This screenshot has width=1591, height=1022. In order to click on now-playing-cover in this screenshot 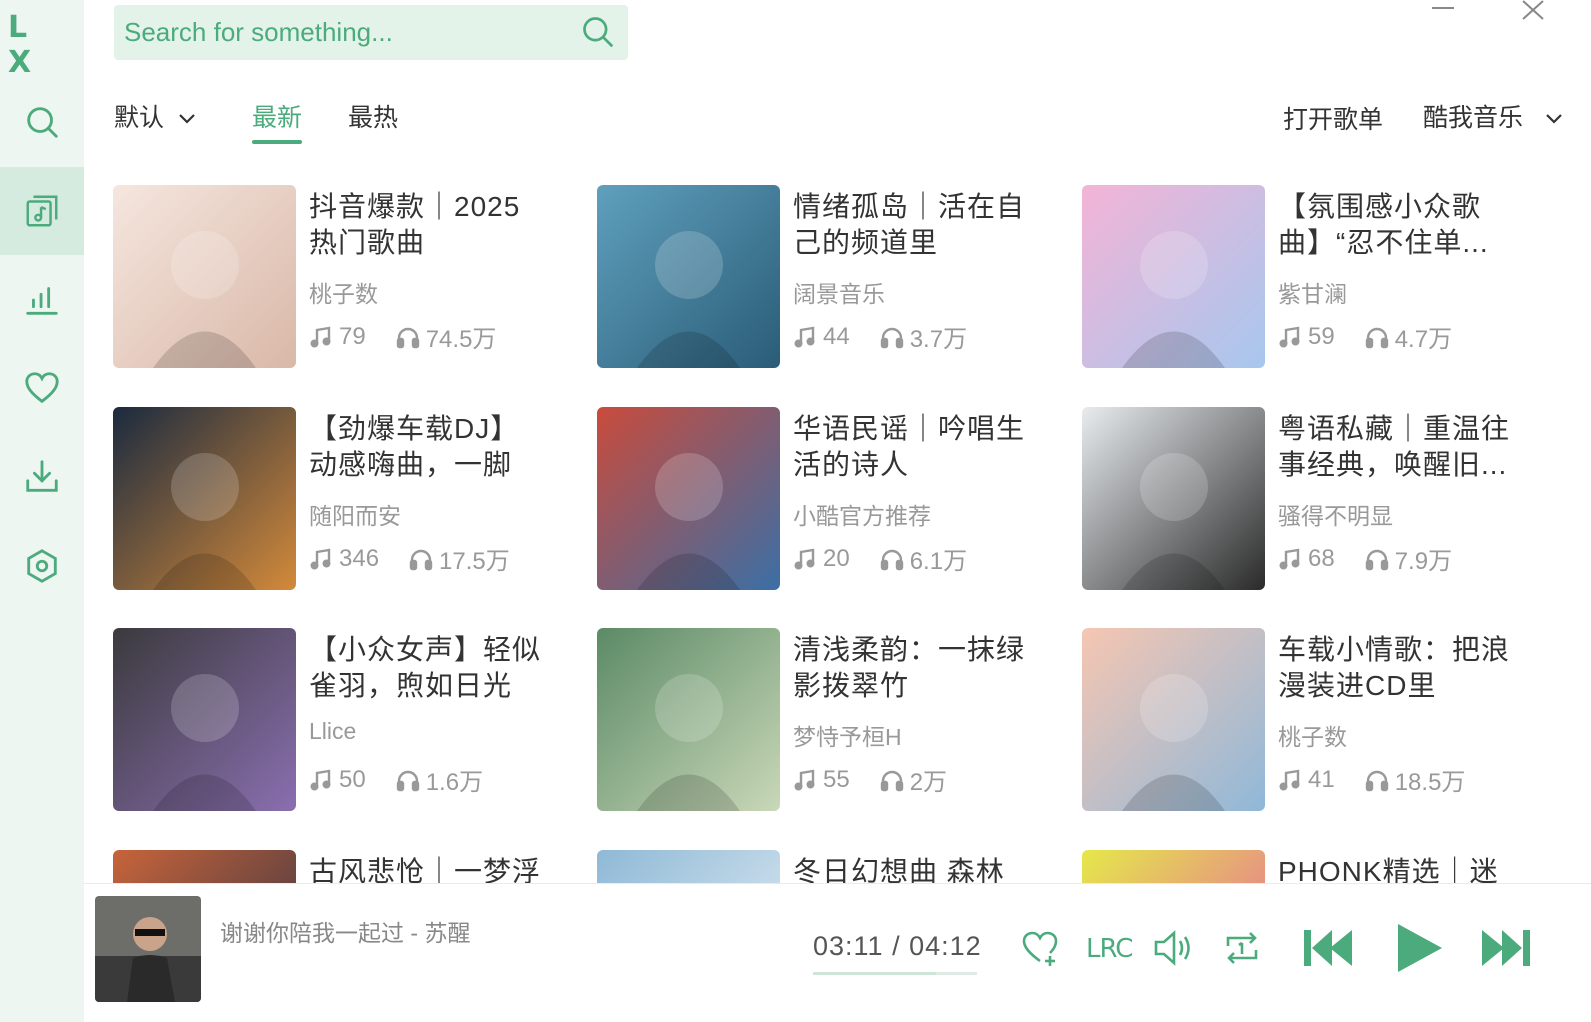, I will do `click(148, 949)`.